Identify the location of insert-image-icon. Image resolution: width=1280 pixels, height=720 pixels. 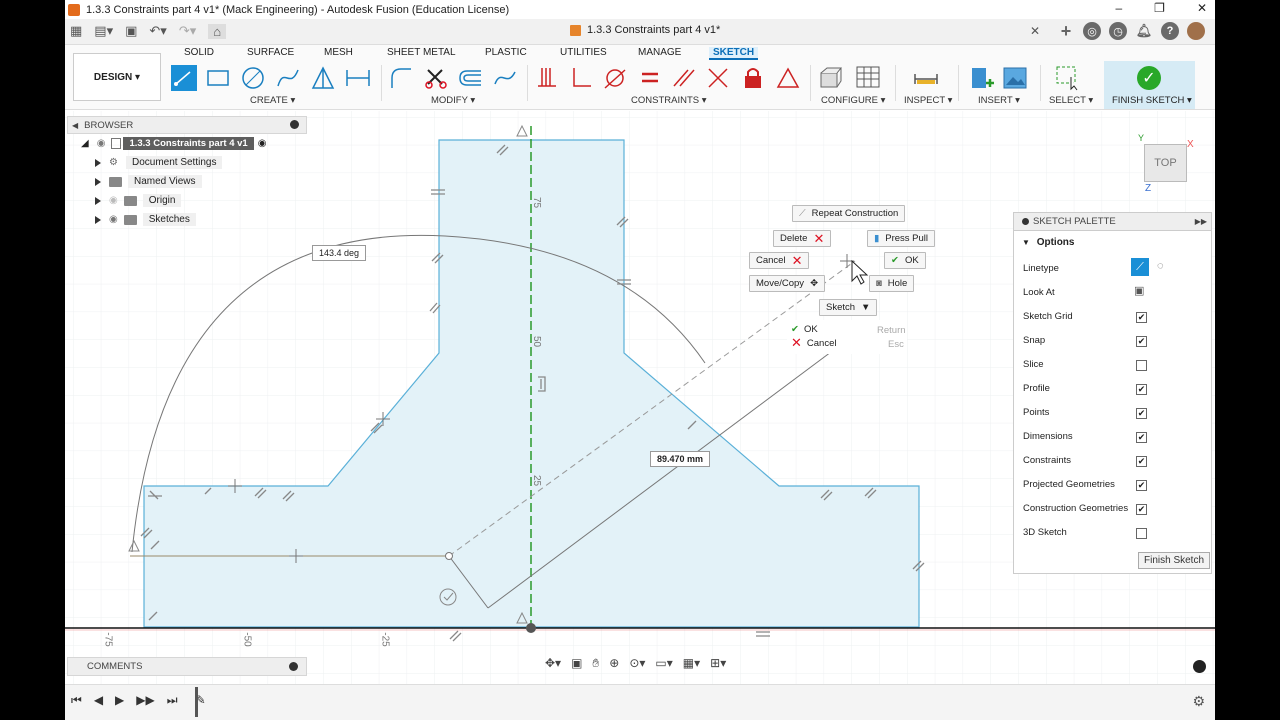
(1015, 78).